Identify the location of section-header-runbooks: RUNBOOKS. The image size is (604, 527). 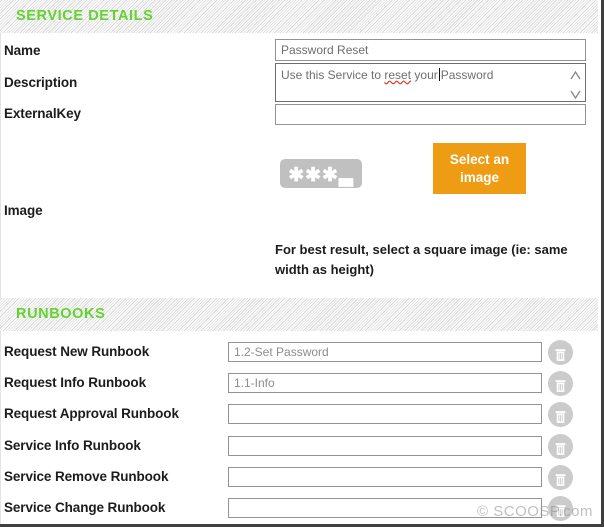
(299, 314).